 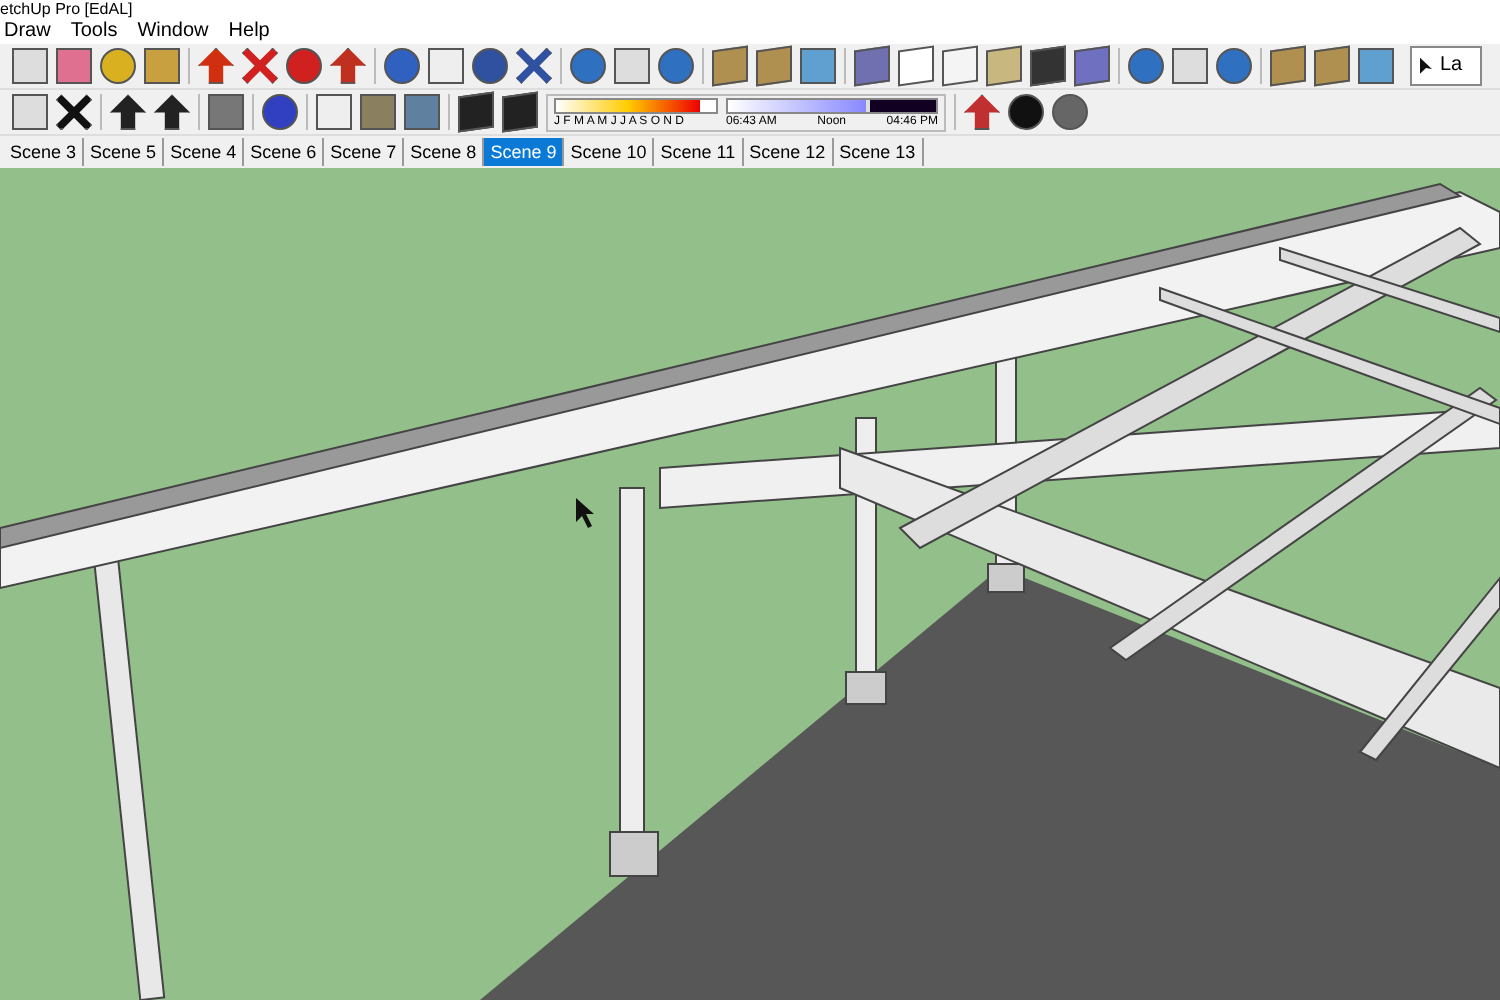 What do you see at coordinates (284, 152) in the screenshot?
I see `scene-tab: Scene 6` at bounding box center [284, 152].